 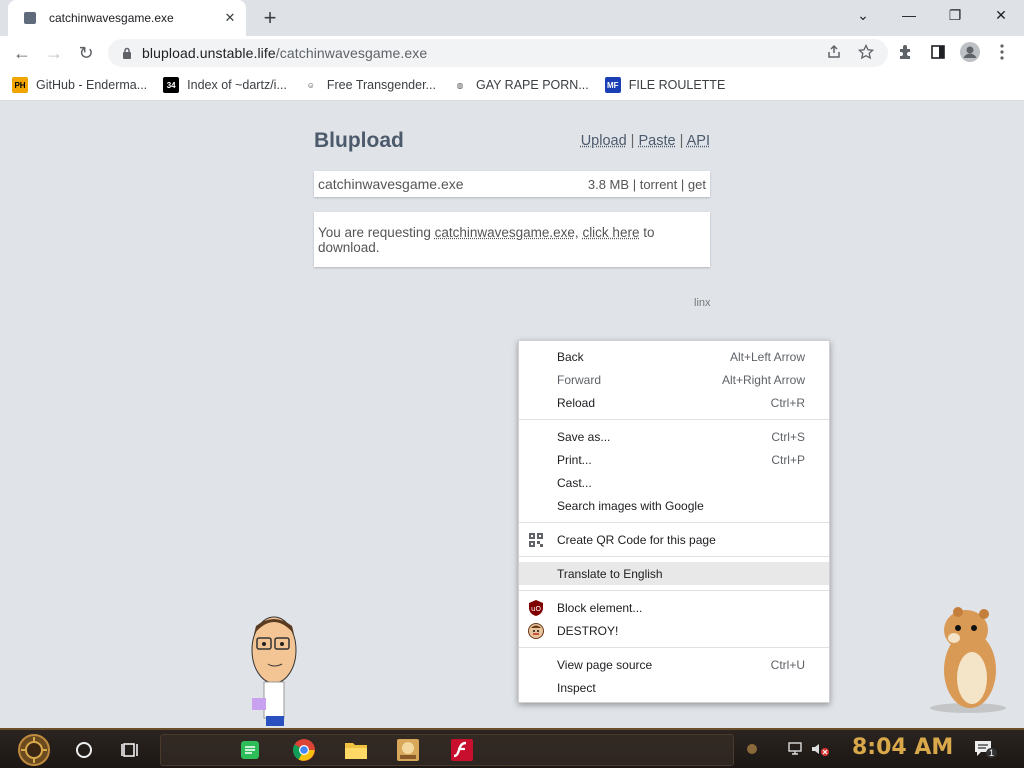 I want to click on bookmark-label: FILE ROULETTE, so click(x=677, y=85).